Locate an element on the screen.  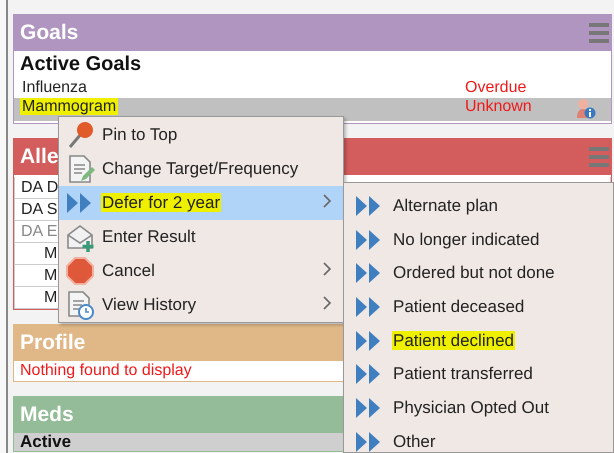
section-title: Goals is located at coordinates (49, 33).